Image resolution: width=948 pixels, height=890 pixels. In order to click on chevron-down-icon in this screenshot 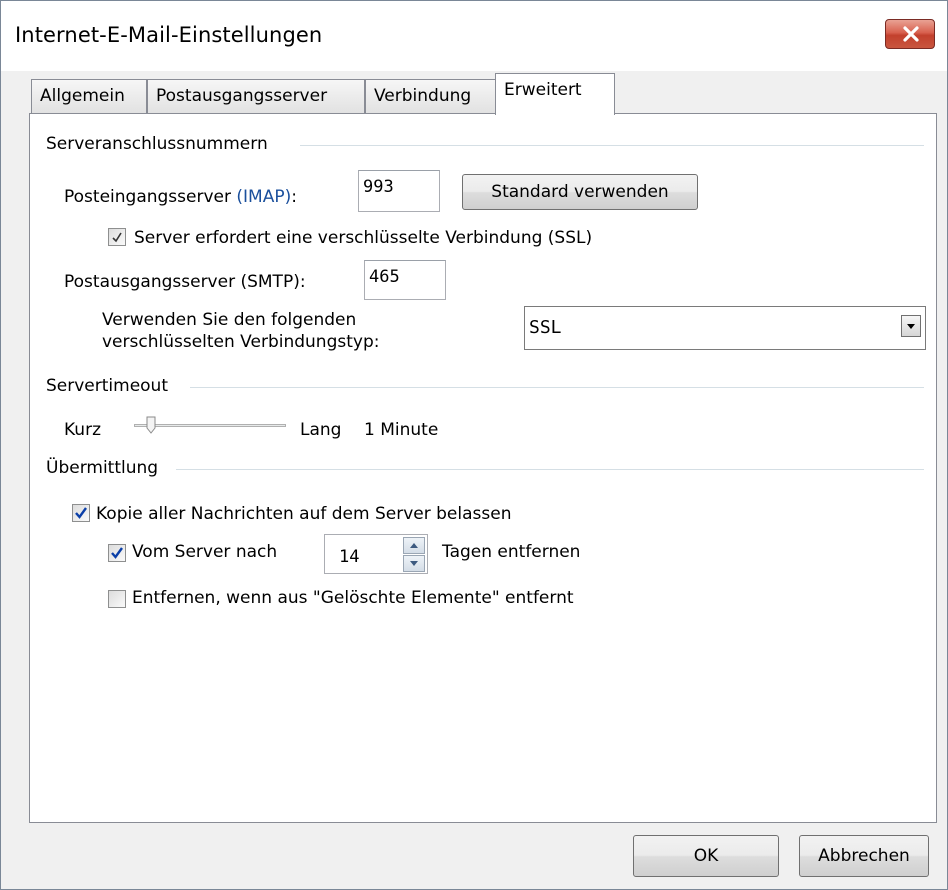, I will do `click(911, 326)`.